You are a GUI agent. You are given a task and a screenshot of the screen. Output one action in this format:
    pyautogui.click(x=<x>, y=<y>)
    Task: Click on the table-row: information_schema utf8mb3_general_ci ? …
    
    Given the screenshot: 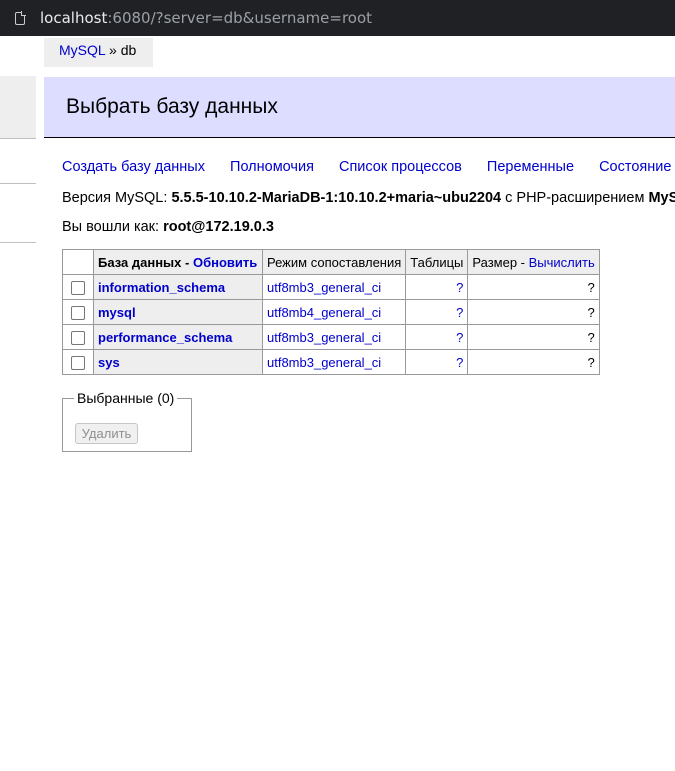 What is the action you would take?
    pyautogui.click(x=331, y=287)
    